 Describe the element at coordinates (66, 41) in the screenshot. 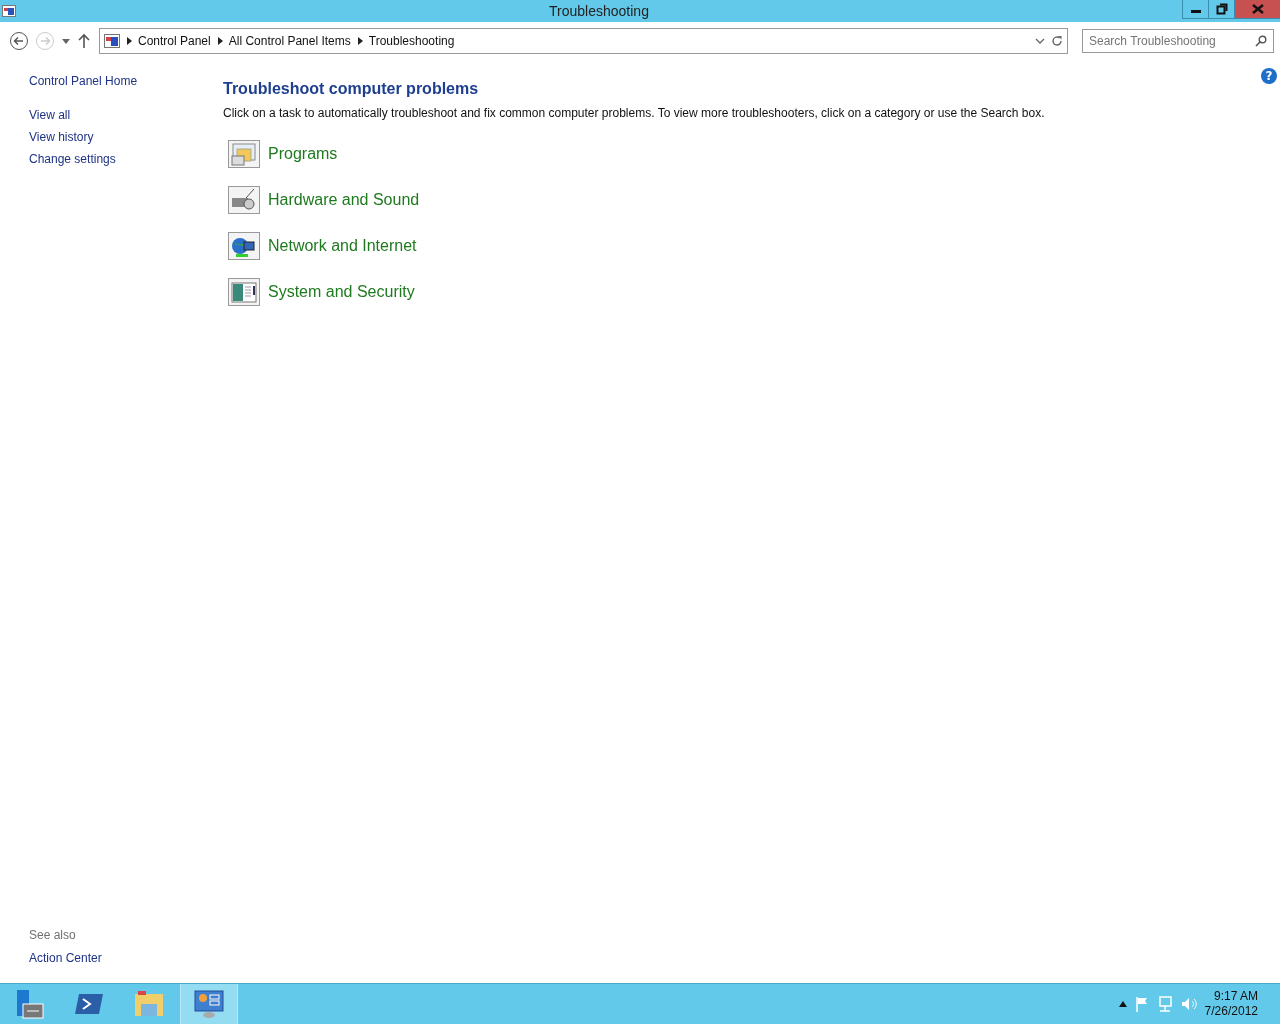

I see `dropdown-caret-icon` at that location.